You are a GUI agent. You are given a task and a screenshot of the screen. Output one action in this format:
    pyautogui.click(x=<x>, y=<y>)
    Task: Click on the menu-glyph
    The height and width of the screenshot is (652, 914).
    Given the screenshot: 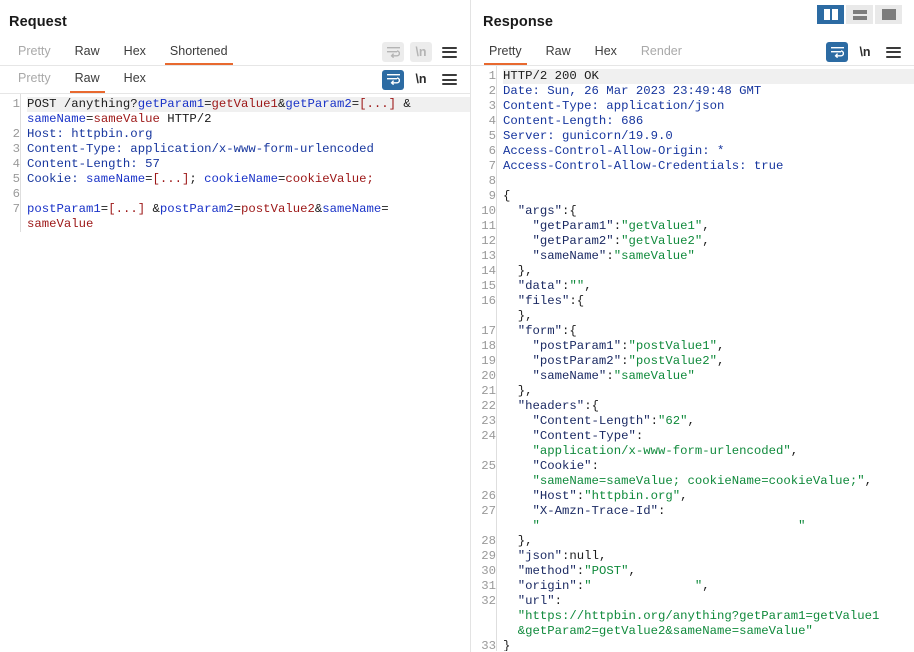 What is the action you would take?
    pyautogui.click(x=449, y=52)
    